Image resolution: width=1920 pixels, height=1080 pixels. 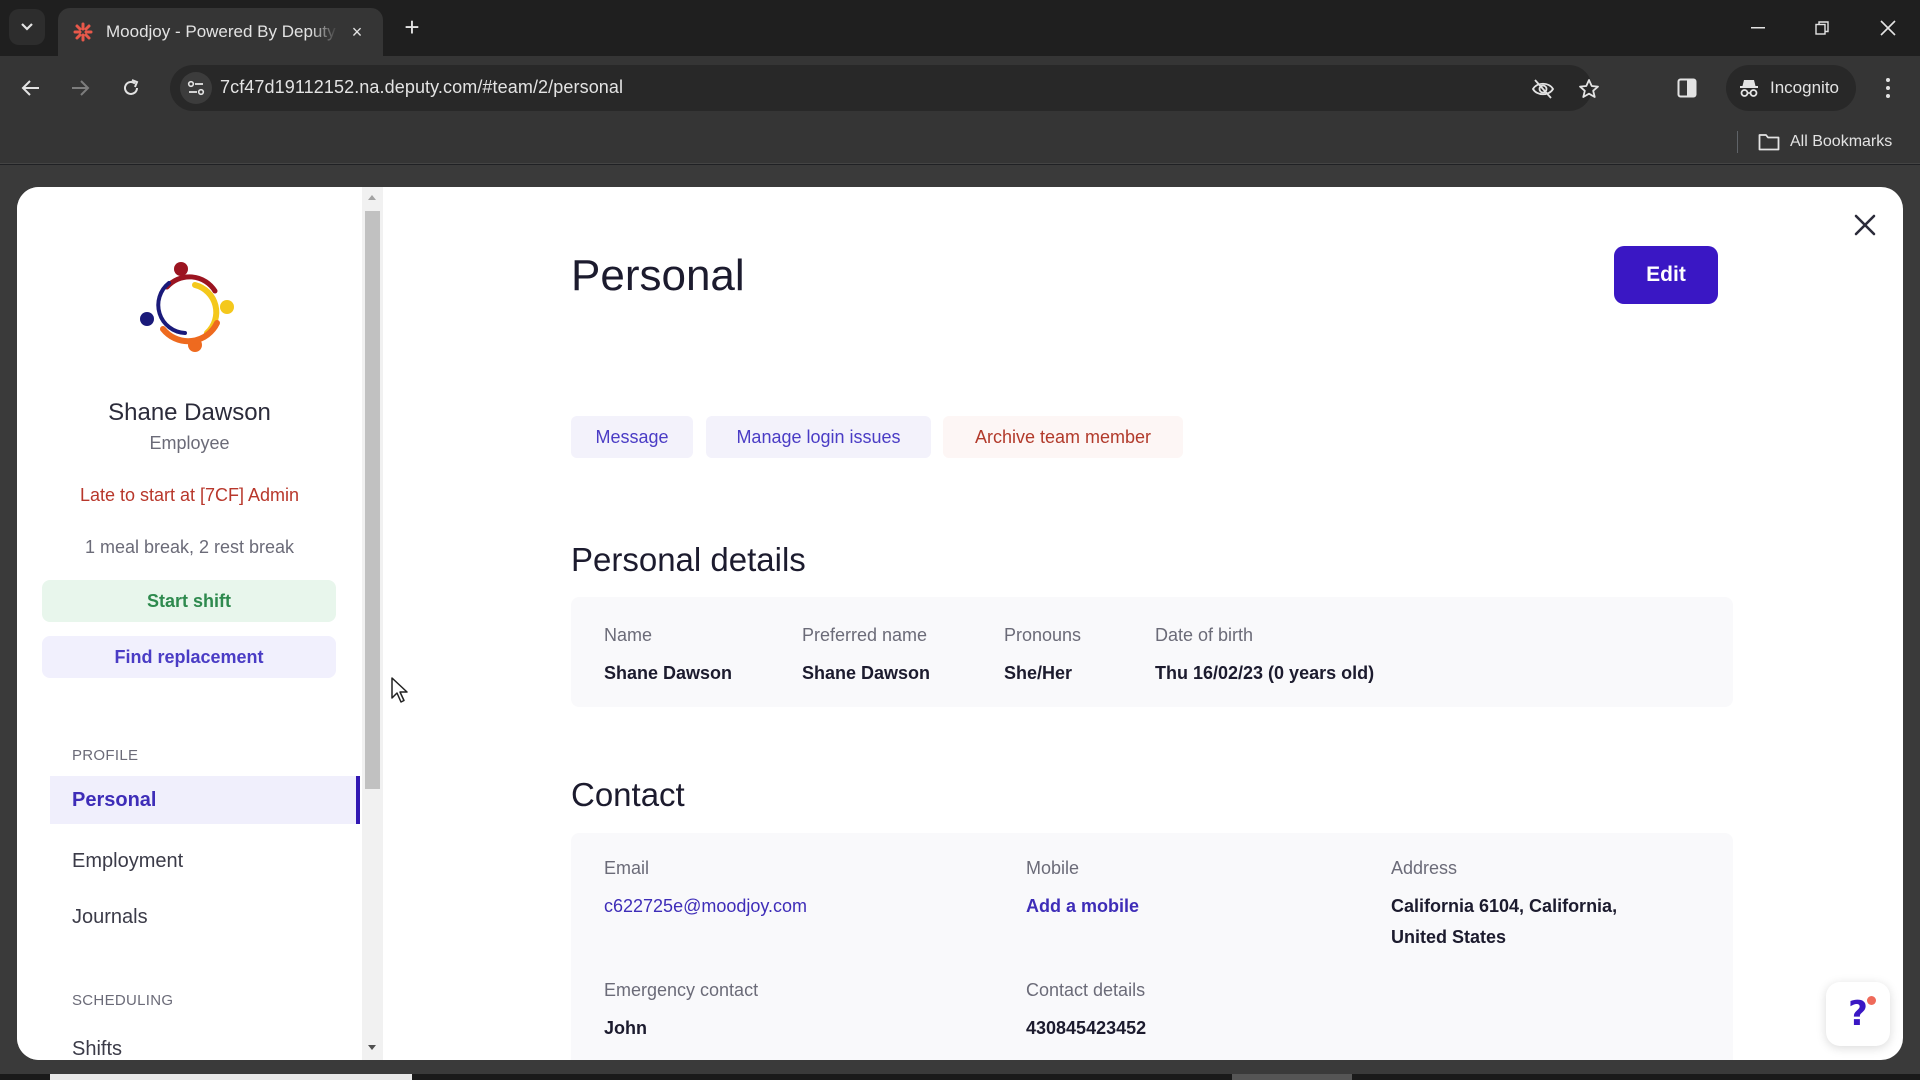 What do you see at coordinates (1086, 990) in the screenshot?
I see `contact-details-label: Contact details` at bounding box center [1086, 990].